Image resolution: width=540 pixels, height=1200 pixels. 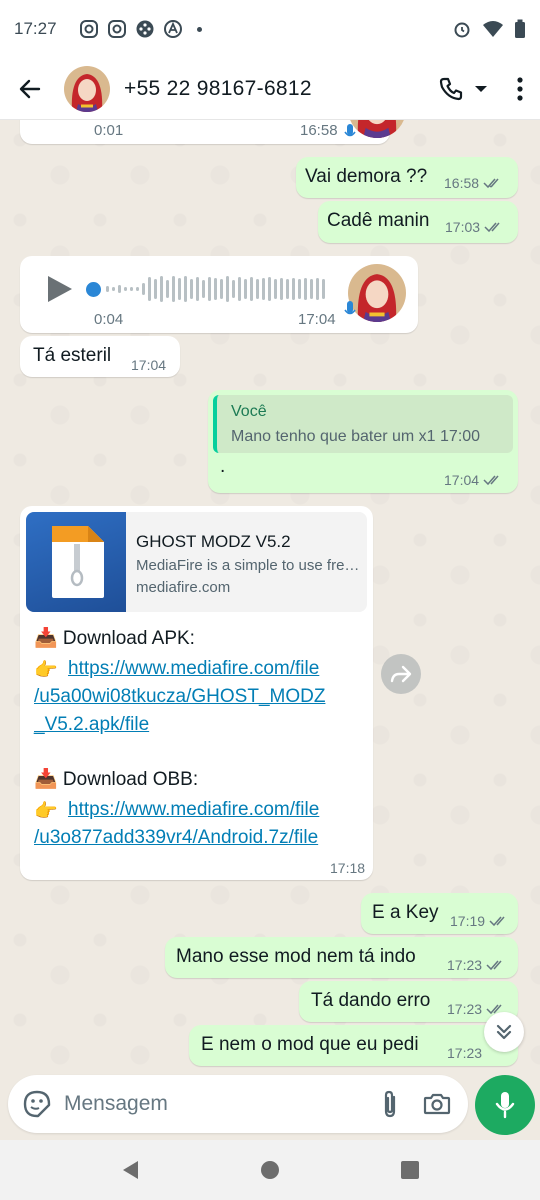 I want to click on contact-name: +55 22 98167-6812, so click(x=218, y=89).